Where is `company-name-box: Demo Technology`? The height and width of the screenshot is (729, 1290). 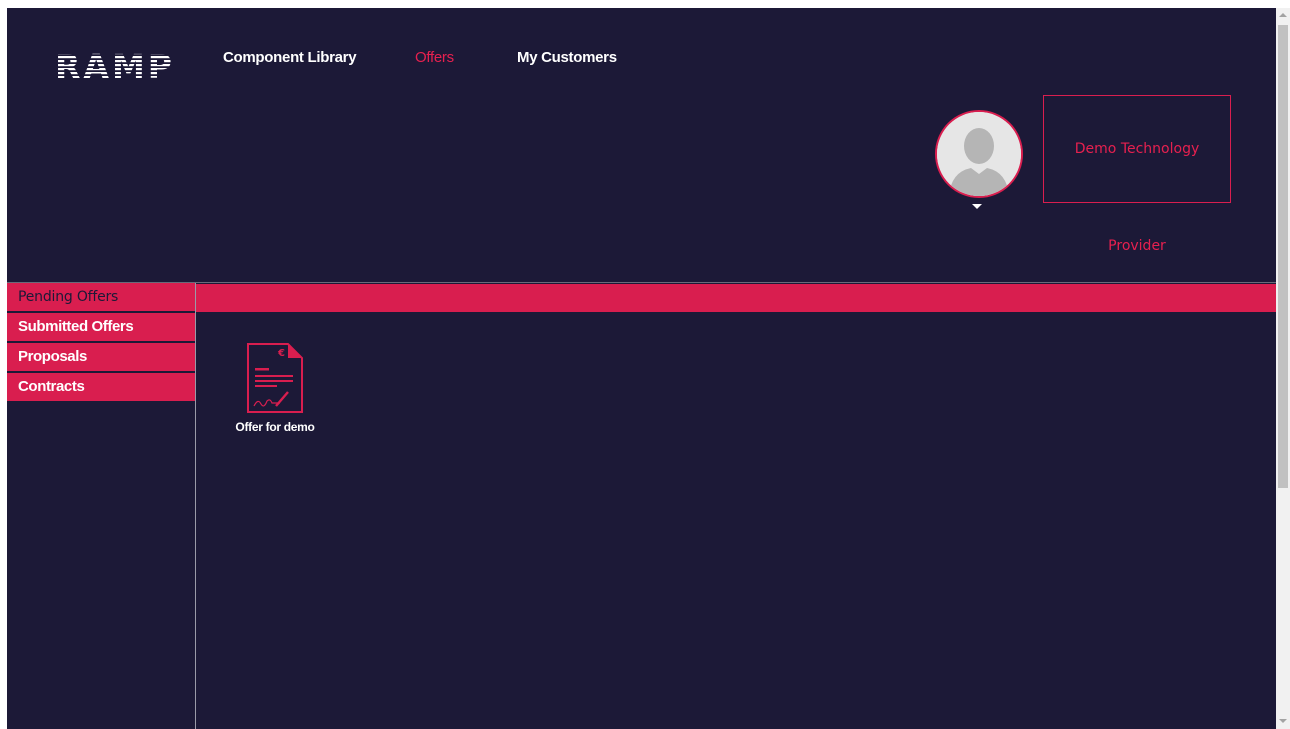 company-name-box: Demo Technology is located at coordinates (1137, 149).